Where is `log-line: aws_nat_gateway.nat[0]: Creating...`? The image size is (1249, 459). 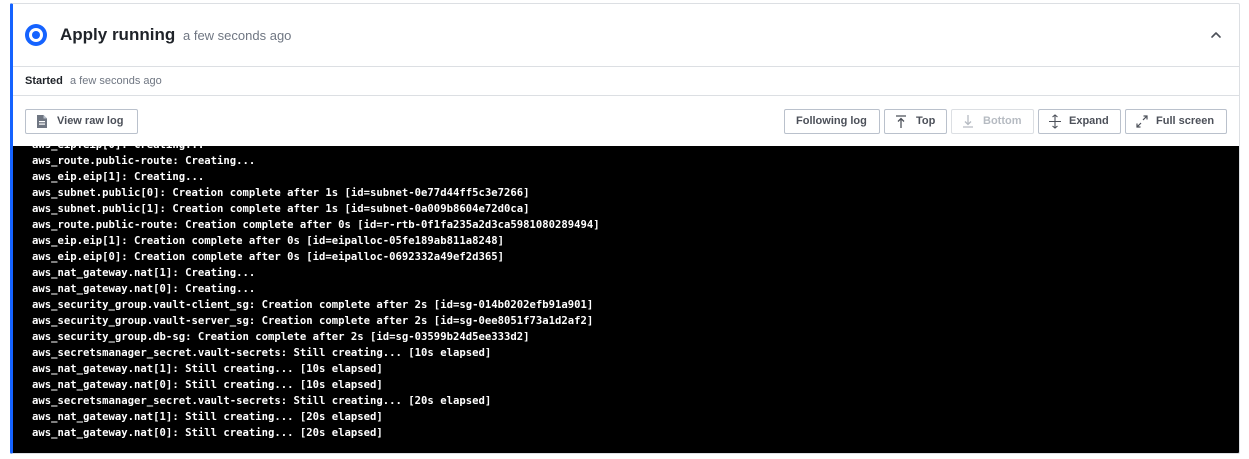
log-line: aws_nat_gateway.nat[0]: Creating... is located at coordinates (144, 289).